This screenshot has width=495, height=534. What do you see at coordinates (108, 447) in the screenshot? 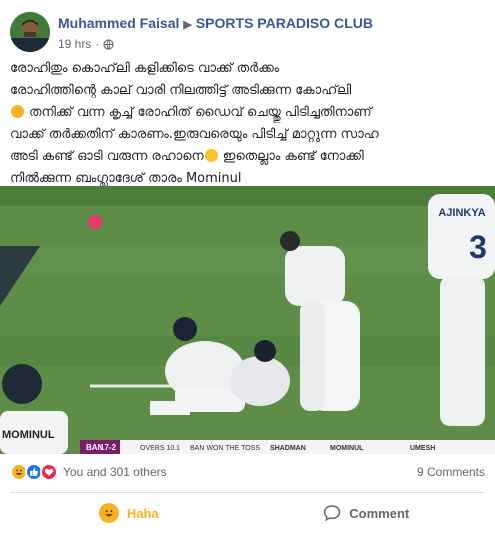
I see `score-value: 17-2` at bounding box center [108, 447].